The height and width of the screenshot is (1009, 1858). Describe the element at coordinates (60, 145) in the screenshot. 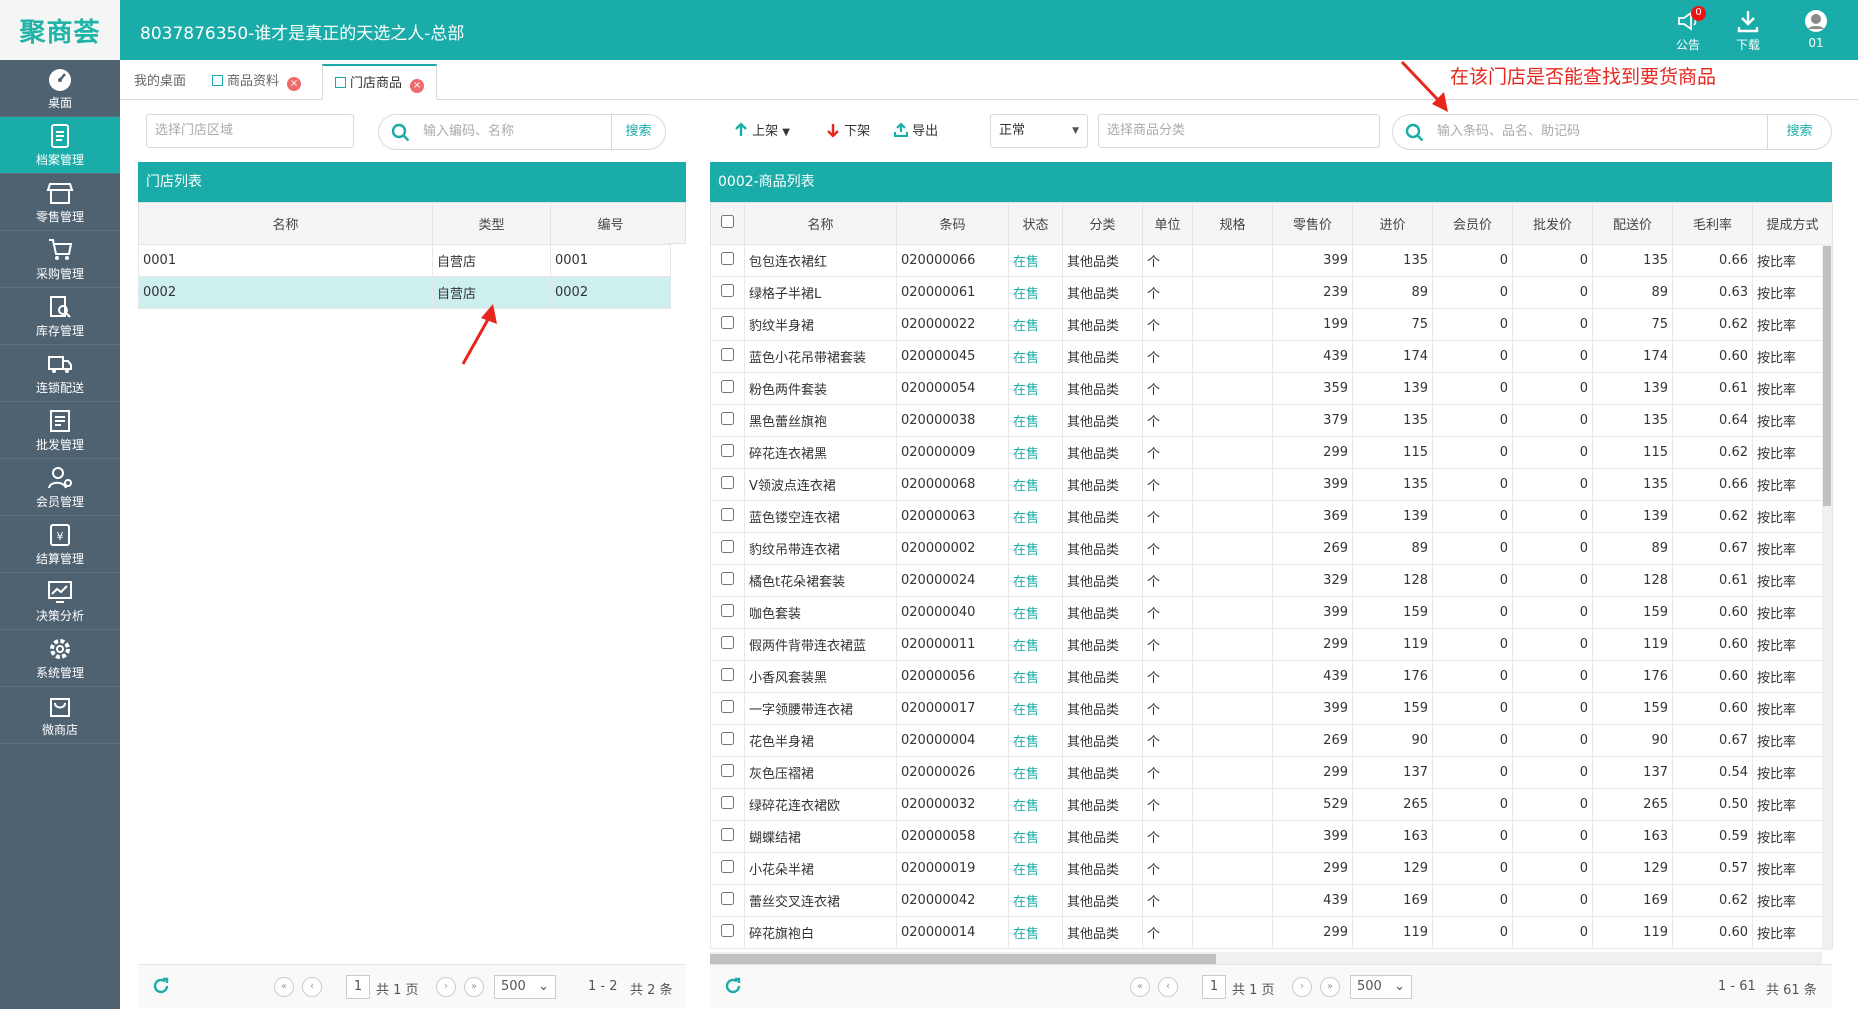

I see `sidebar-item-archive: 档案管理` at that location.